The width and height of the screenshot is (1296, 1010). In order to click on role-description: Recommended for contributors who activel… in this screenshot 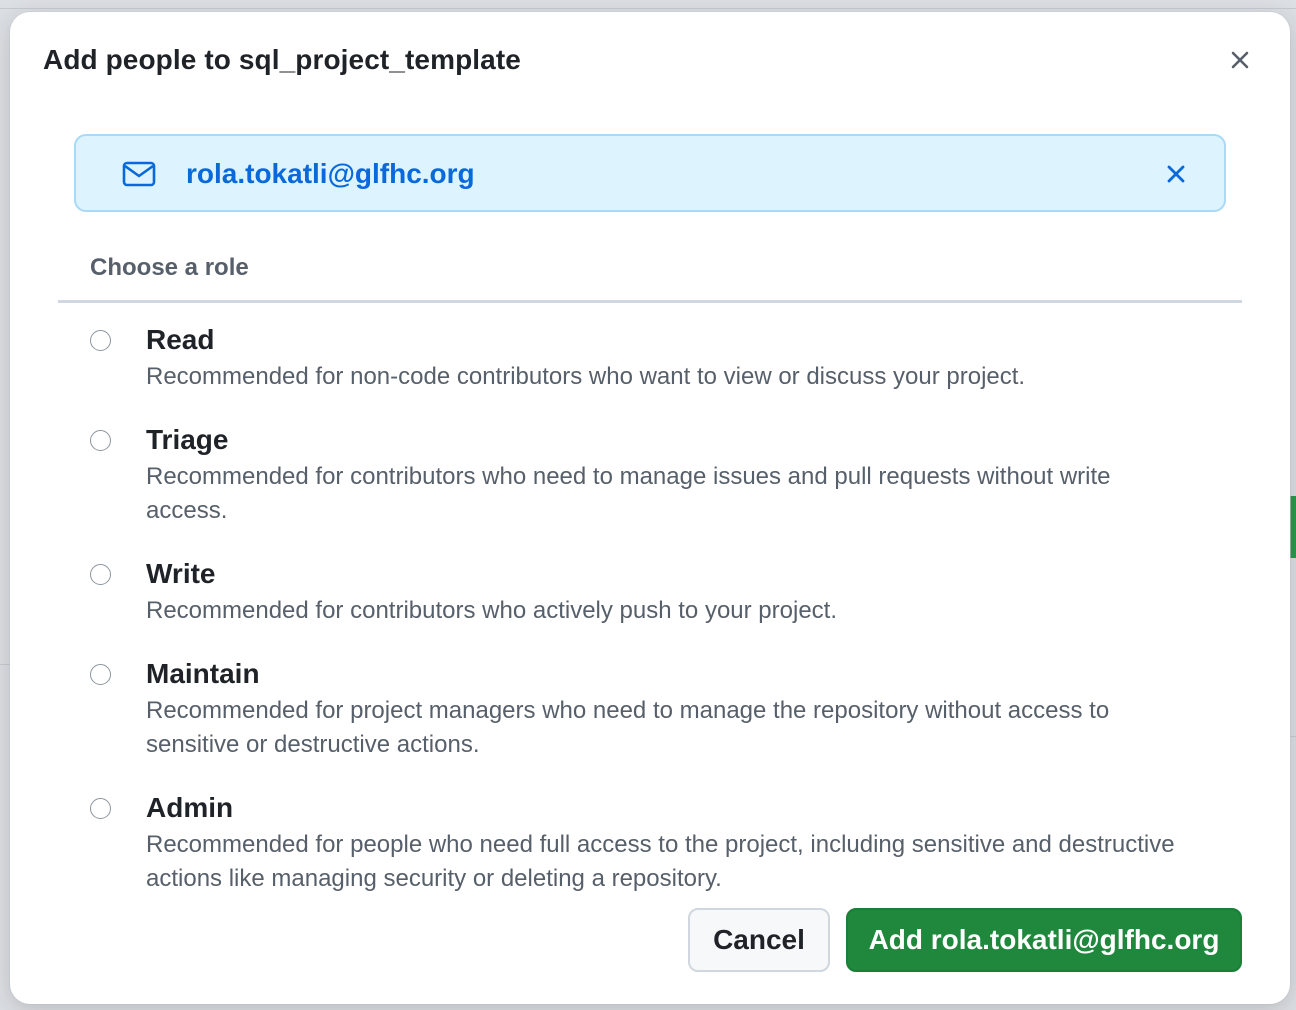, I will do `click(491, 610)`.